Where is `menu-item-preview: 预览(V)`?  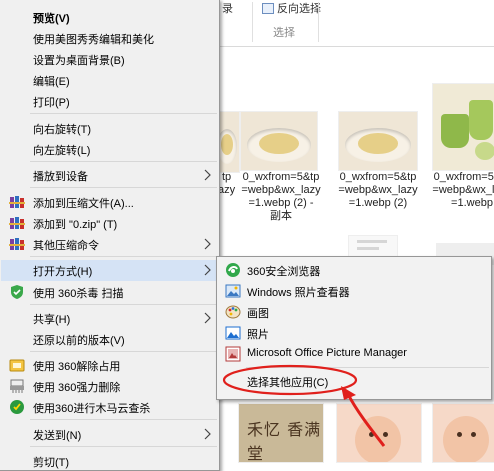
menu-item-preview: 预览(V) is located at coordinates (109, 17).